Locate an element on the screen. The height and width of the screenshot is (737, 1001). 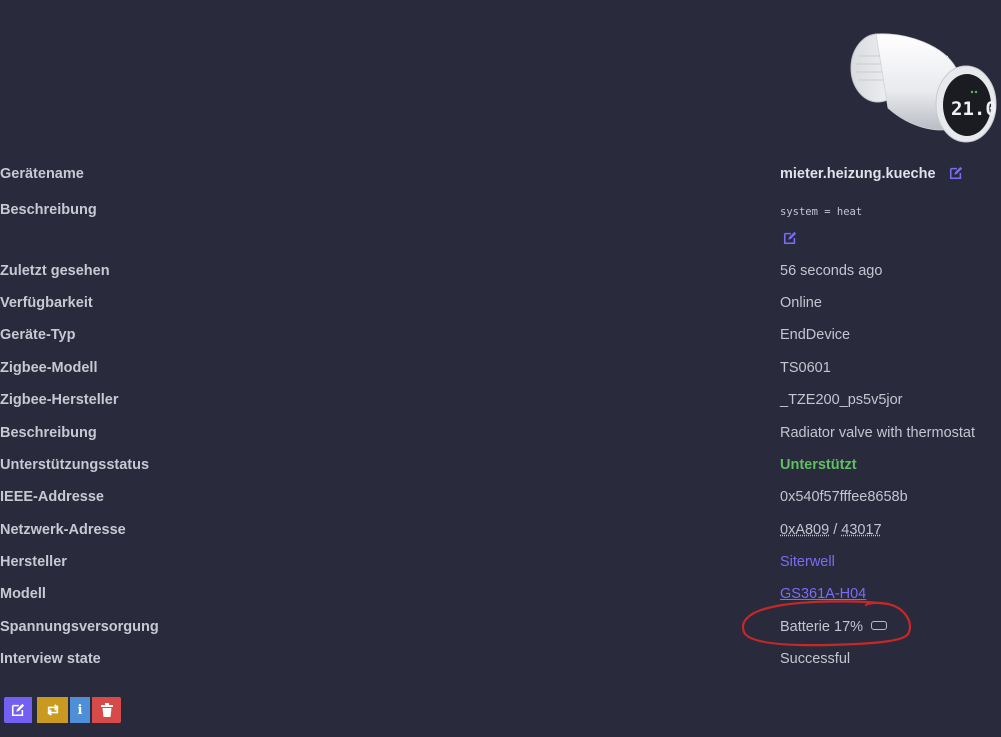
label-ieee-address: IEEE-Addresse is located at coordinates (52, 497).